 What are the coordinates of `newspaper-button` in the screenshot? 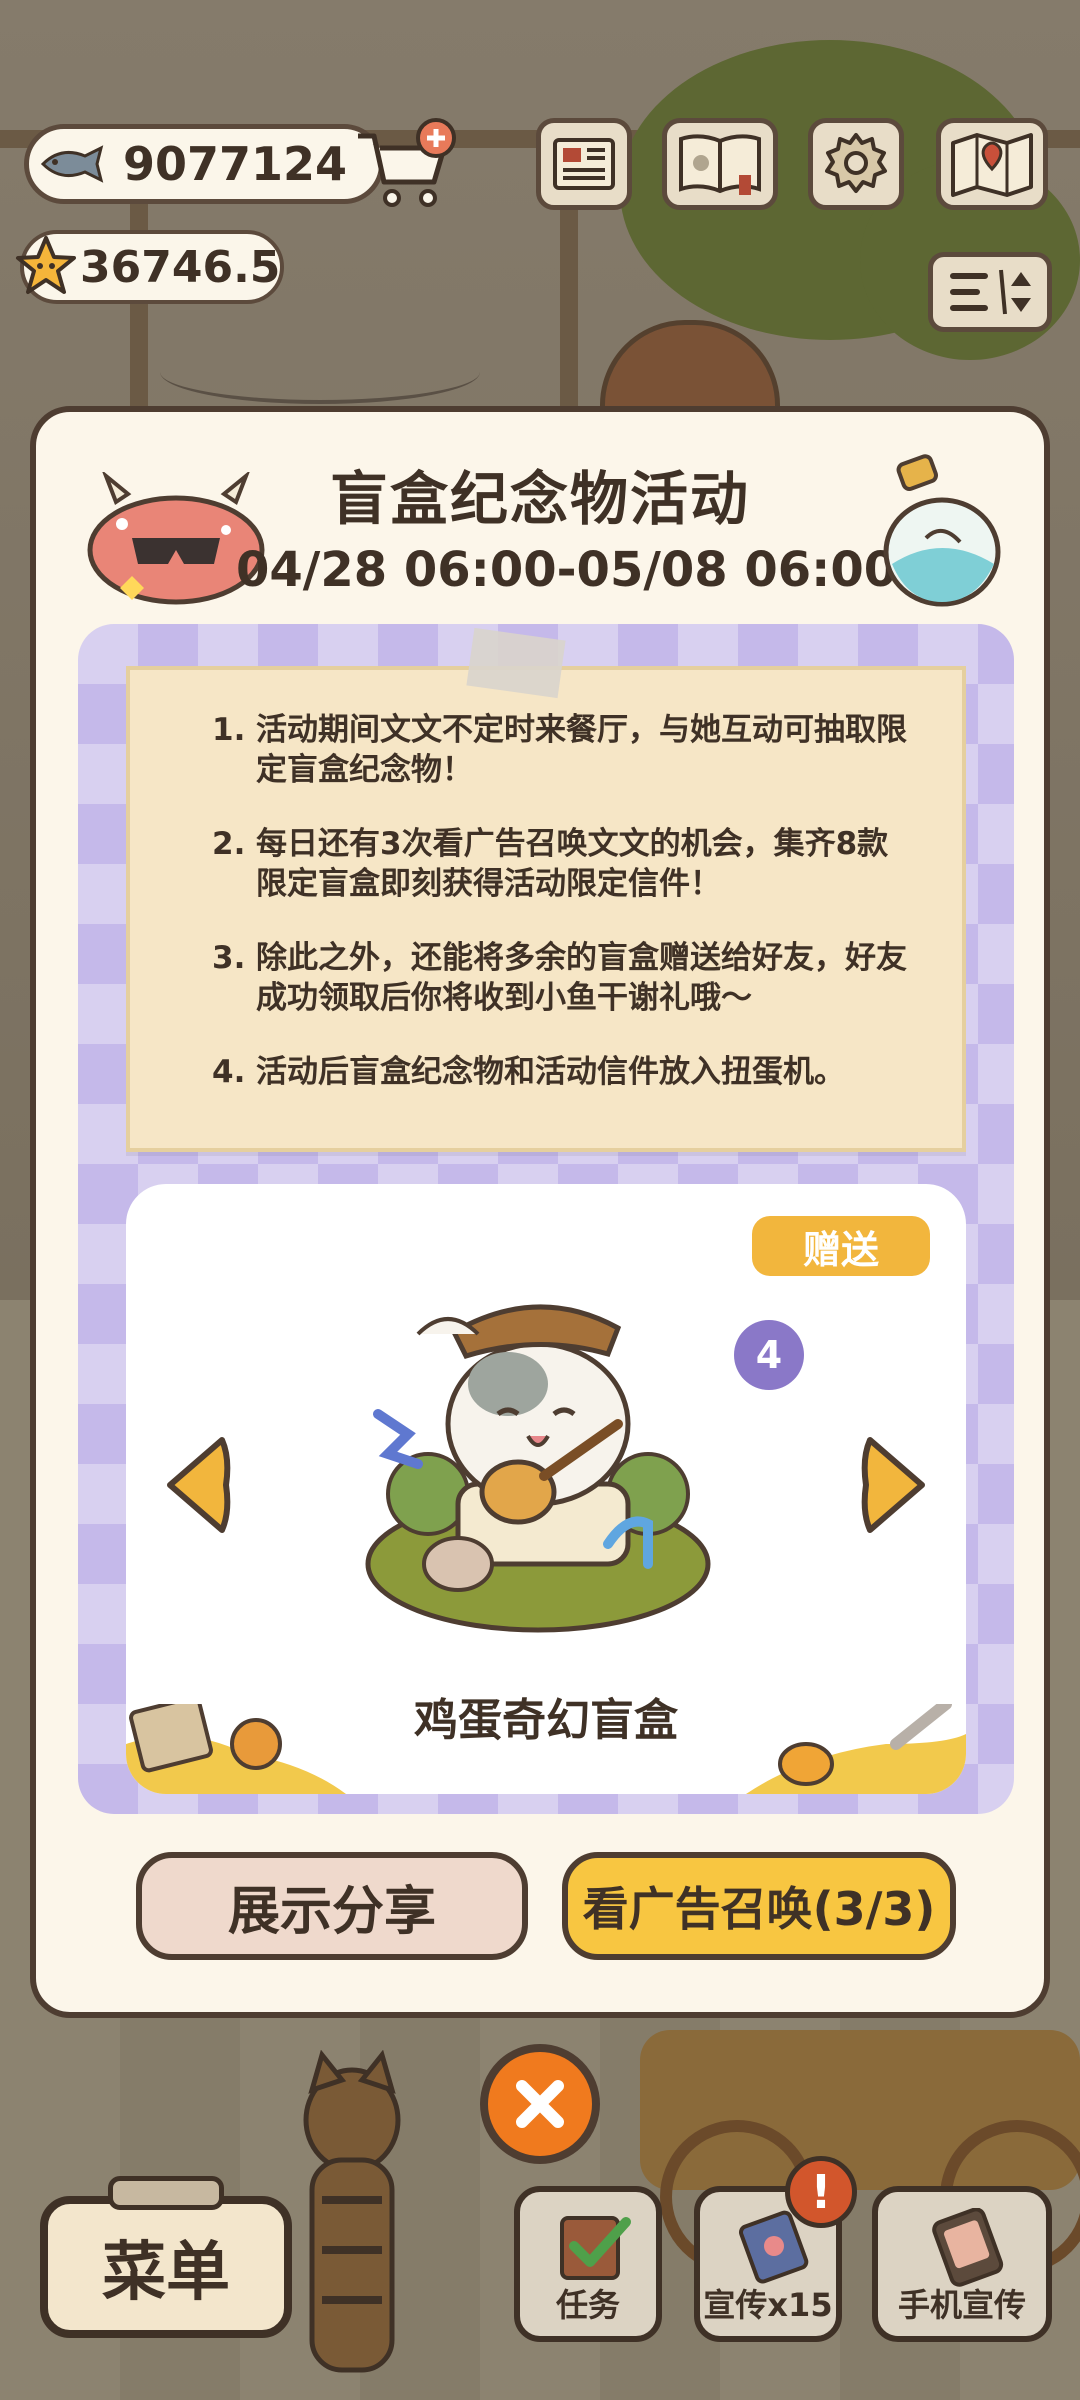 It's located at (584, 164).